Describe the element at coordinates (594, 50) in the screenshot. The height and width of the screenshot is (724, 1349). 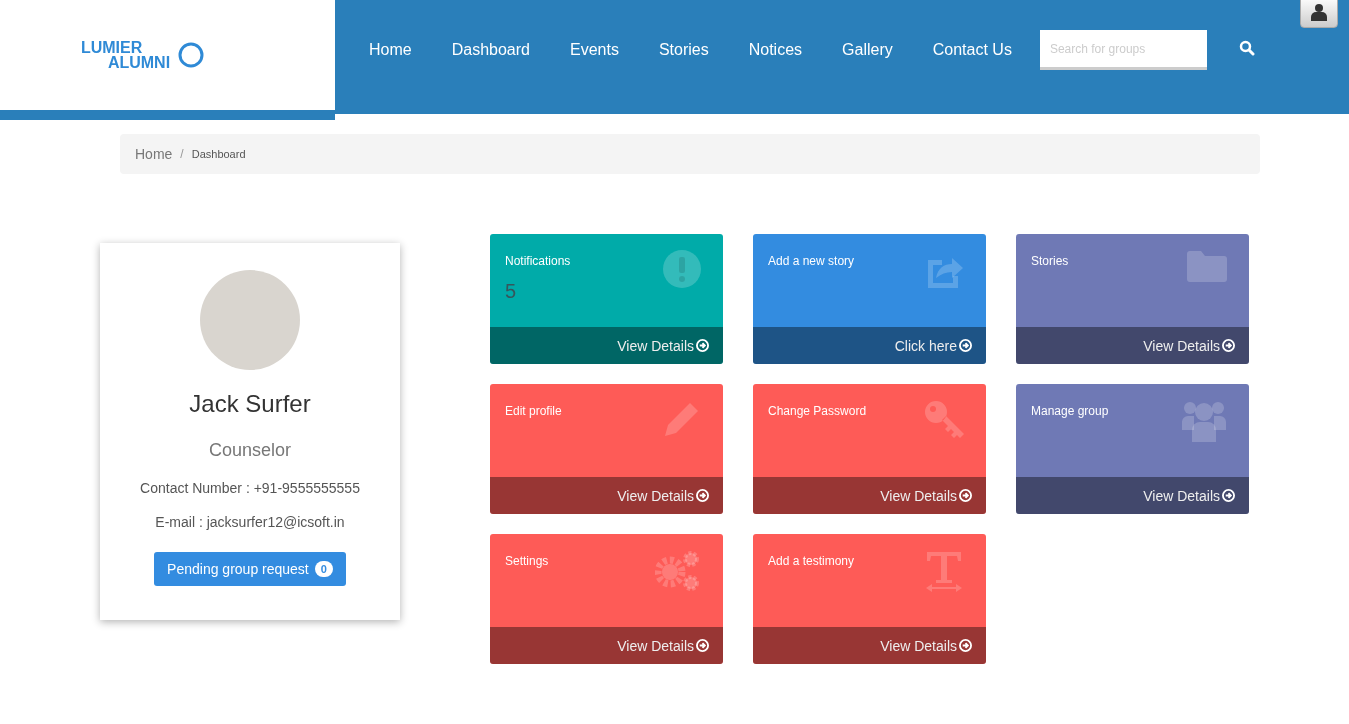
I see `nav-link: Events` at that location.